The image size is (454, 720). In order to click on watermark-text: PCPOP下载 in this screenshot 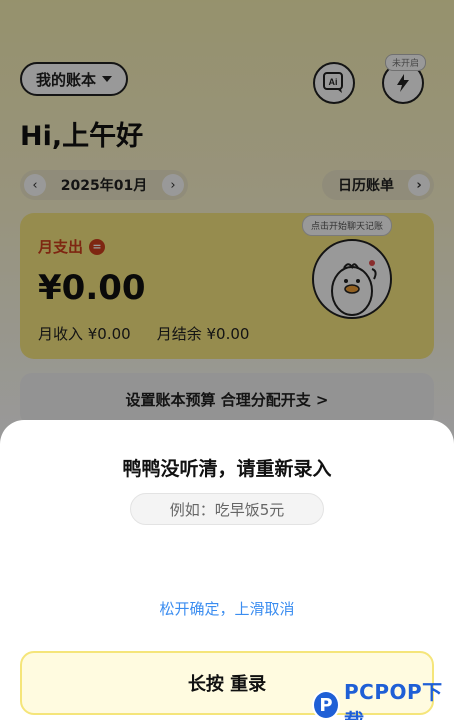, I will do `click(393, 700)`.